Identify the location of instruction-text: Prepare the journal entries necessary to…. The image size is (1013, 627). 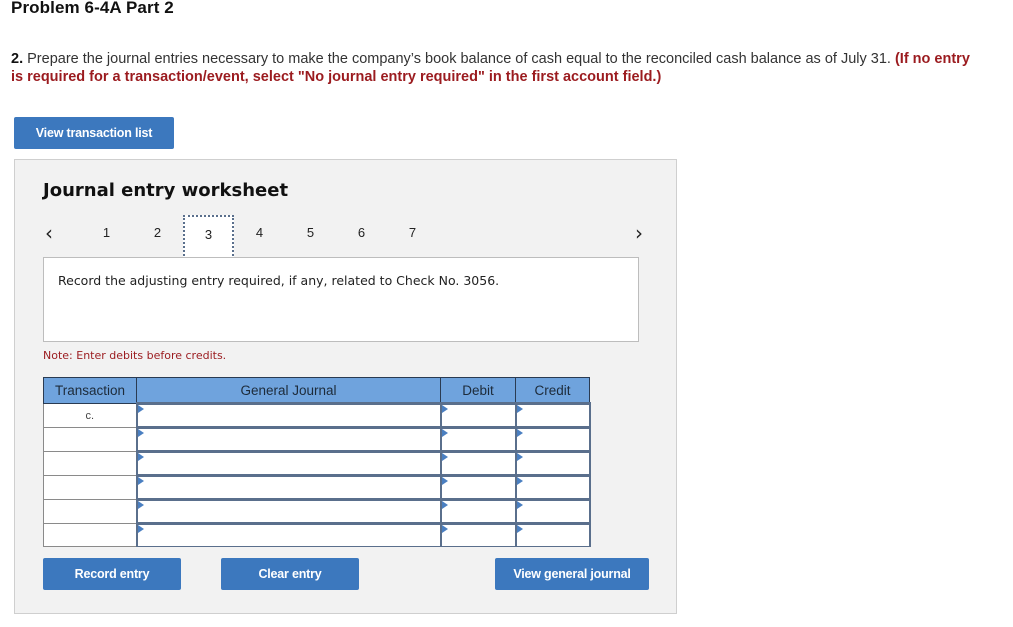
(459, 59).